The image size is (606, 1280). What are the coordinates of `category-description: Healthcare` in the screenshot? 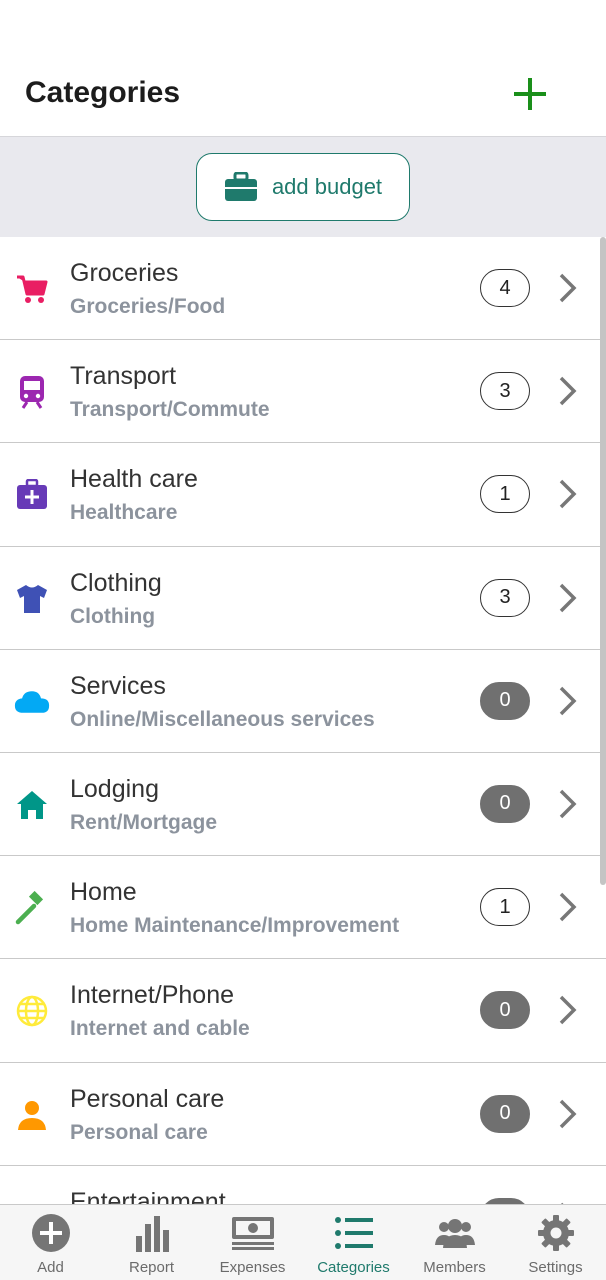 It's located at (124, 513).